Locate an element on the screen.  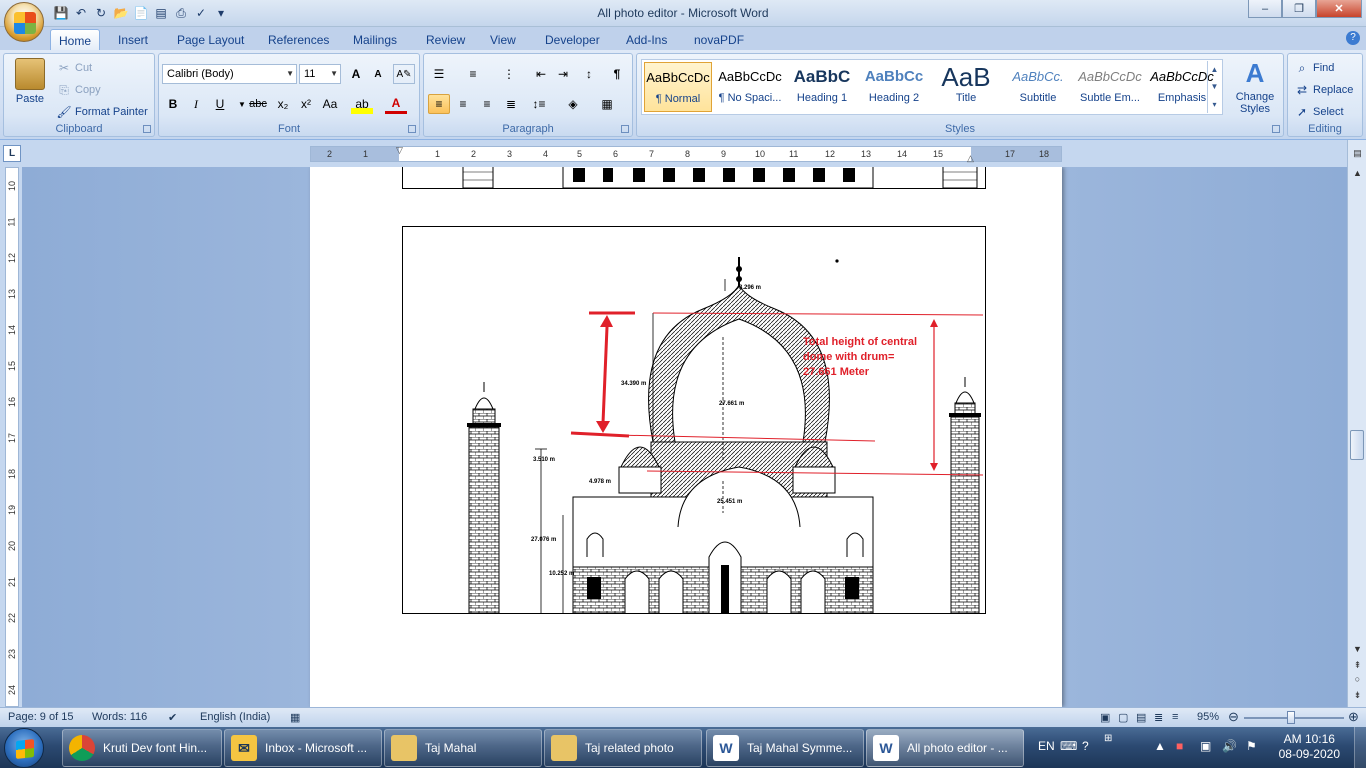
borders-icon: ▦ is located at coordinates (607, 104).